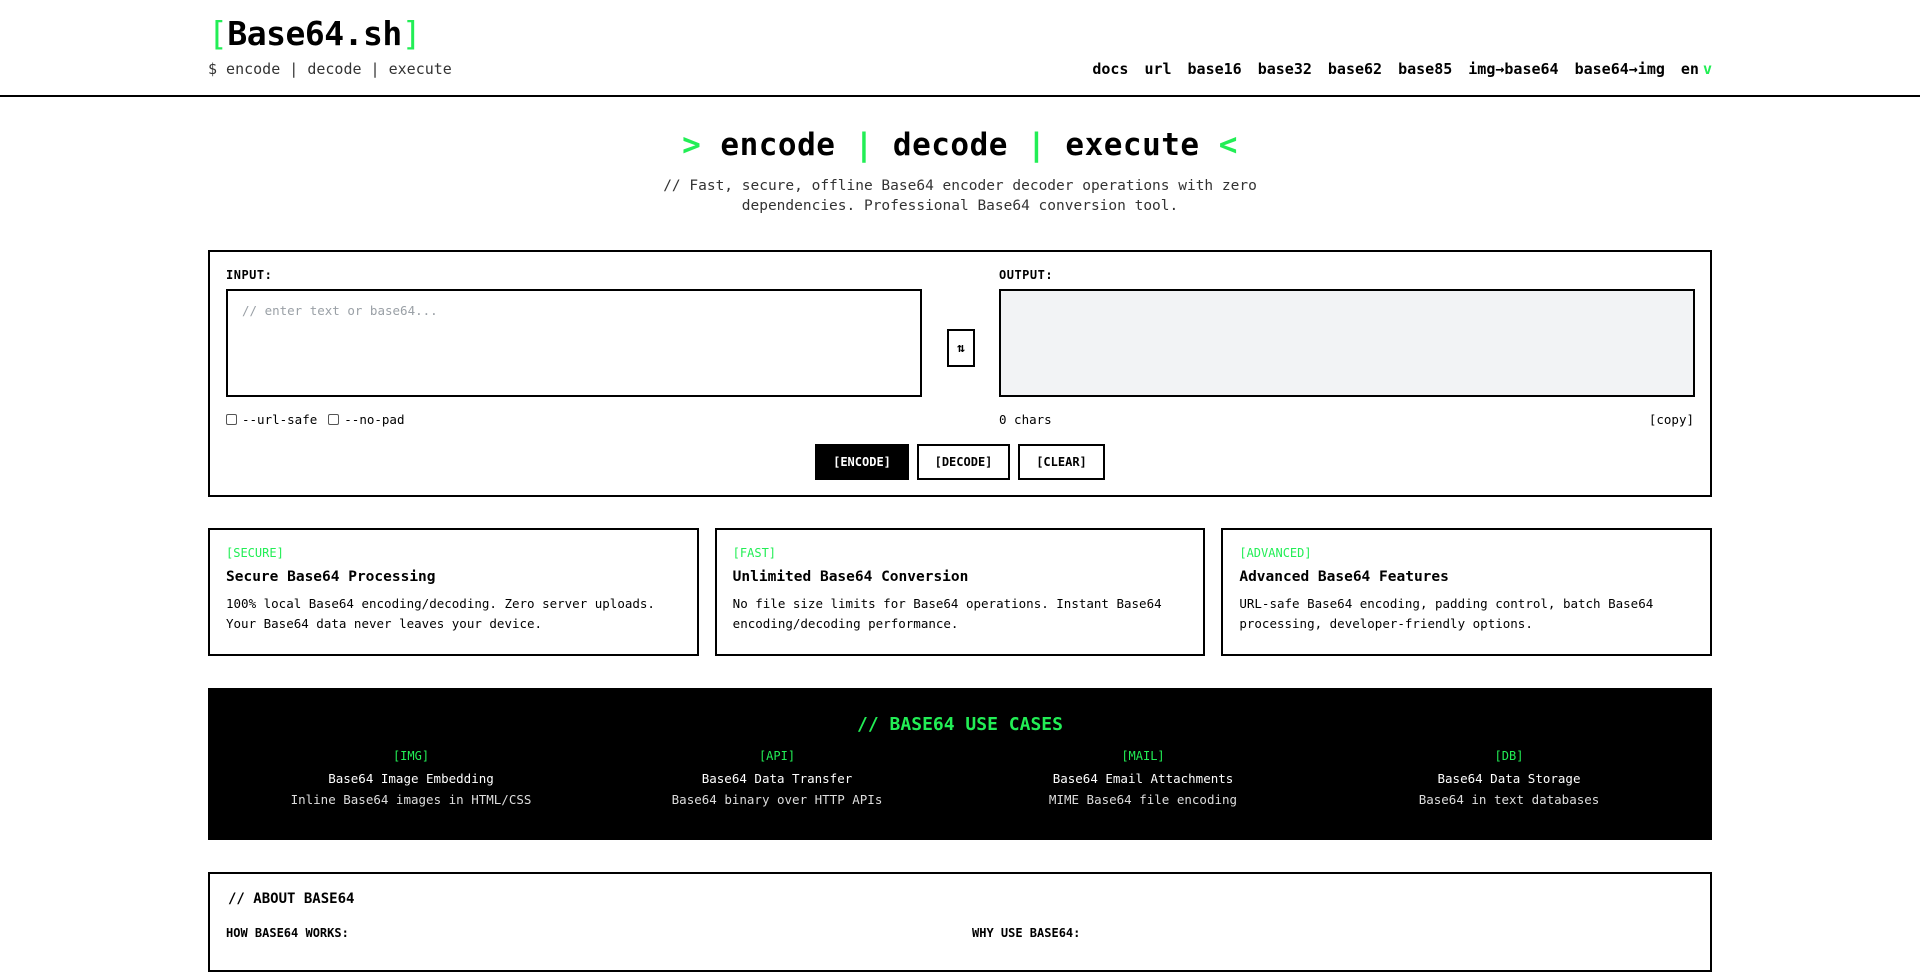 Image resolution: width=1920 pixels, height=972 pixels. What do you see at coordinates (1157, 69) in the screenshot?
I see `nav-url: url` at bounding box center [1157, 69].